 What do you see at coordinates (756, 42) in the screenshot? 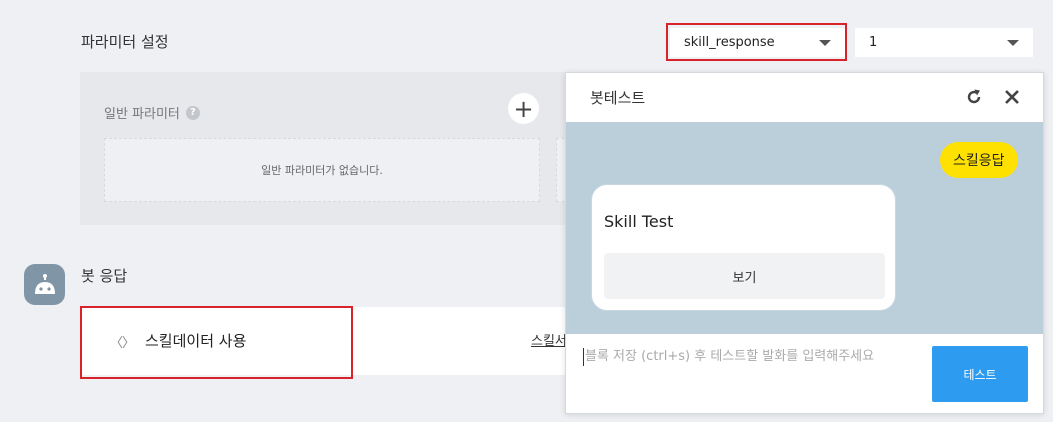
I see `highlight-box-skill-select` at bounding box center [756, 42].